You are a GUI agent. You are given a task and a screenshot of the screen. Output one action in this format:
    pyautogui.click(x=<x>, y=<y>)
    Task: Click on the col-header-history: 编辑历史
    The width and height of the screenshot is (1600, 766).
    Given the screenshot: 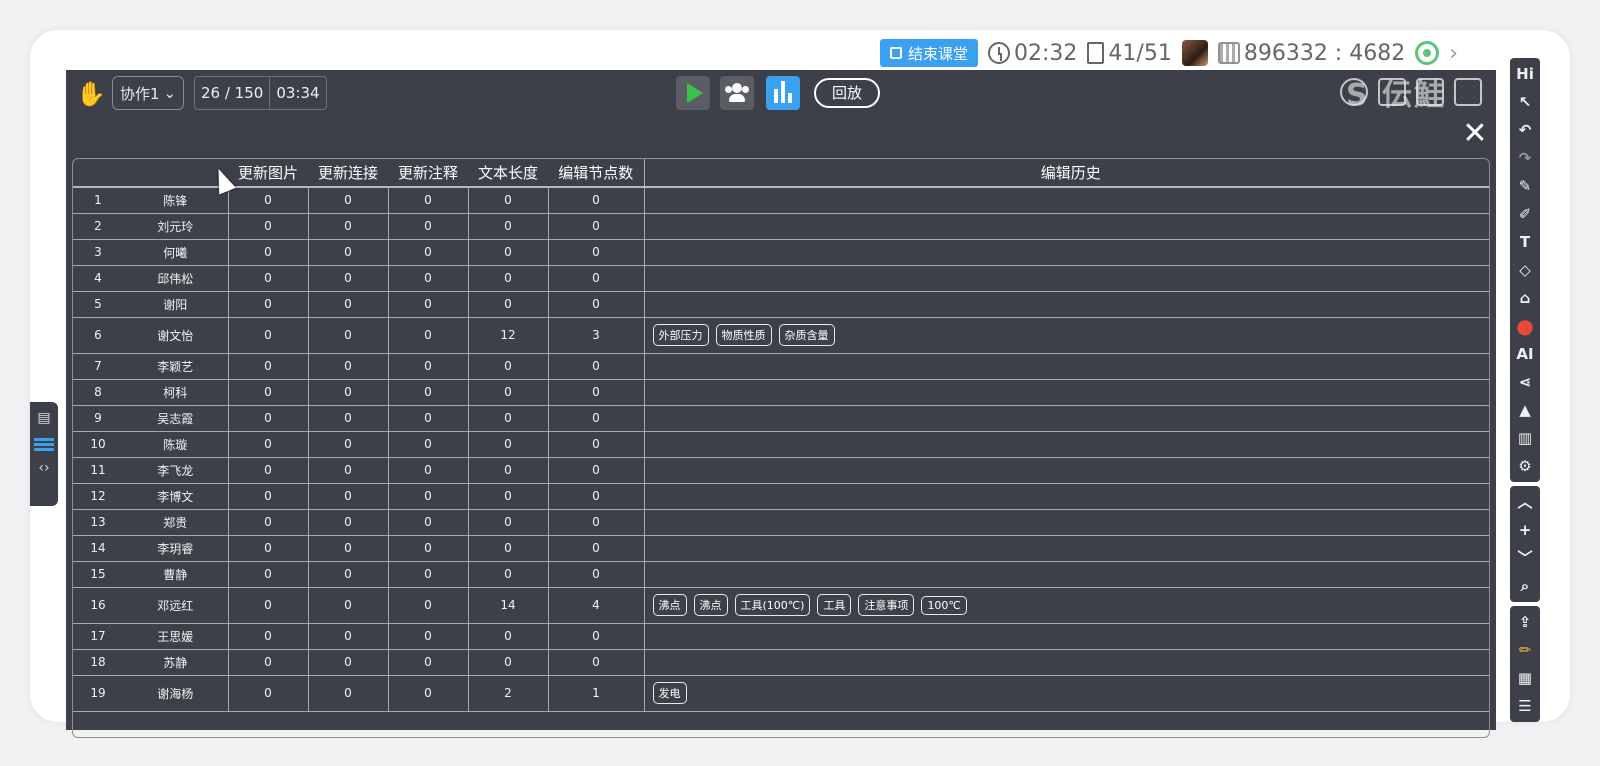 What is the action you would take?
    pyautogui.click(x=1066, y=173)
    